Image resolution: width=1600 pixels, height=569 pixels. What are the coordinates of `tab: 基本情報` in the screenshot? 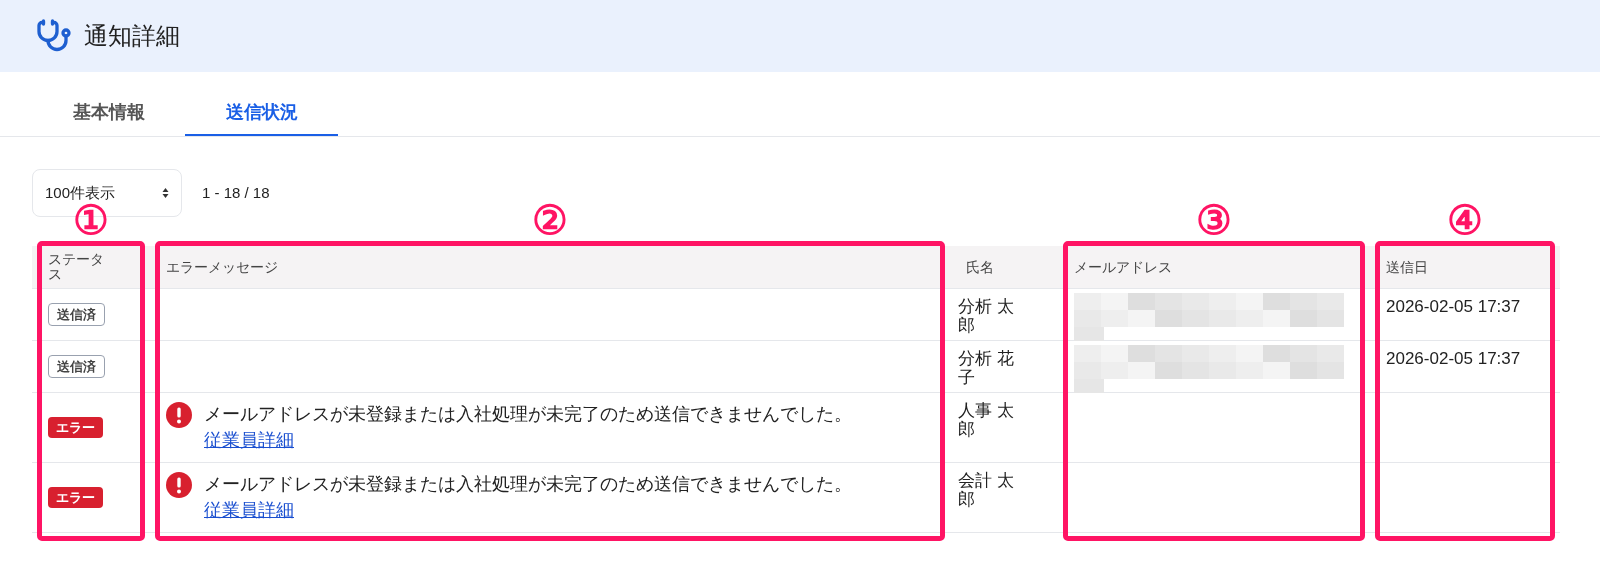 It's located at (108, 113).